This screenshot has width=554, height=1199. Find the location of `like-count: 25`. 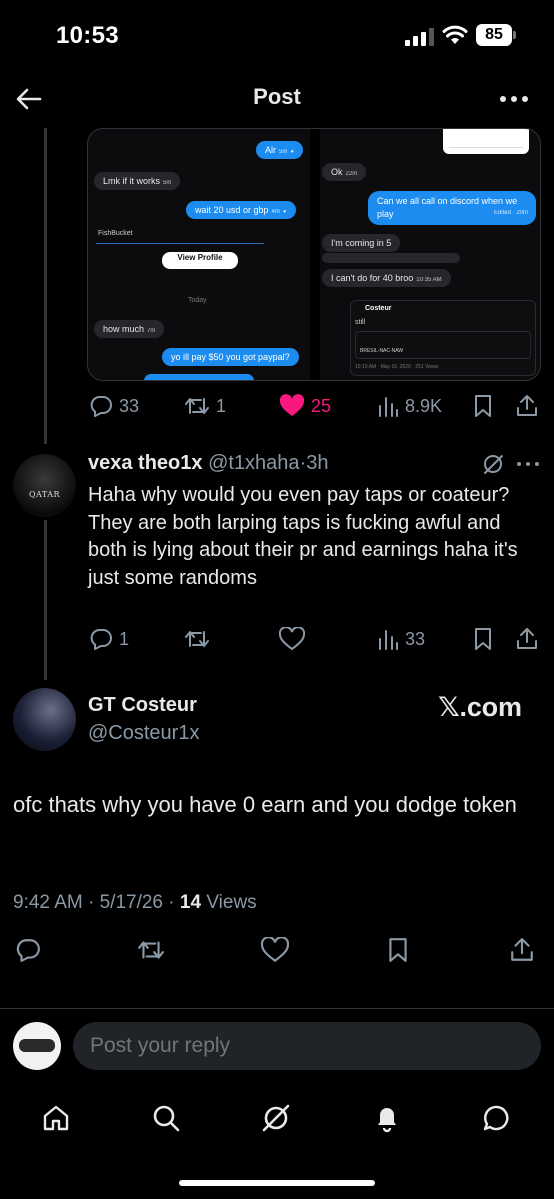

like-count: 25 is located at coordinates (321, 405).